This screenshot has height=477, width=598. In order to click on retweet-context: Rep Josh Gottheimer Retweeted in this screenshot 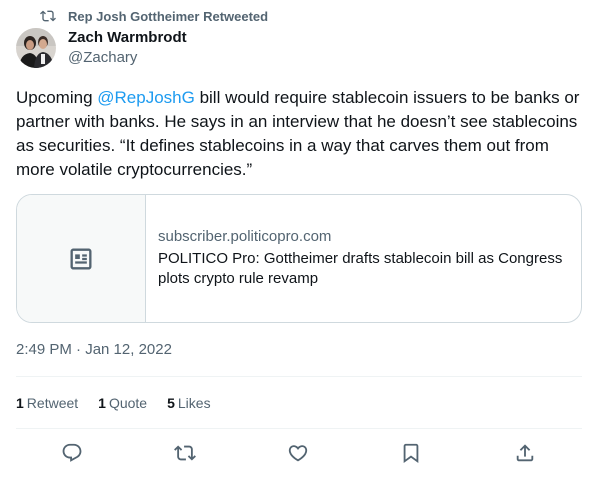, I will do `click(154, 16)`.